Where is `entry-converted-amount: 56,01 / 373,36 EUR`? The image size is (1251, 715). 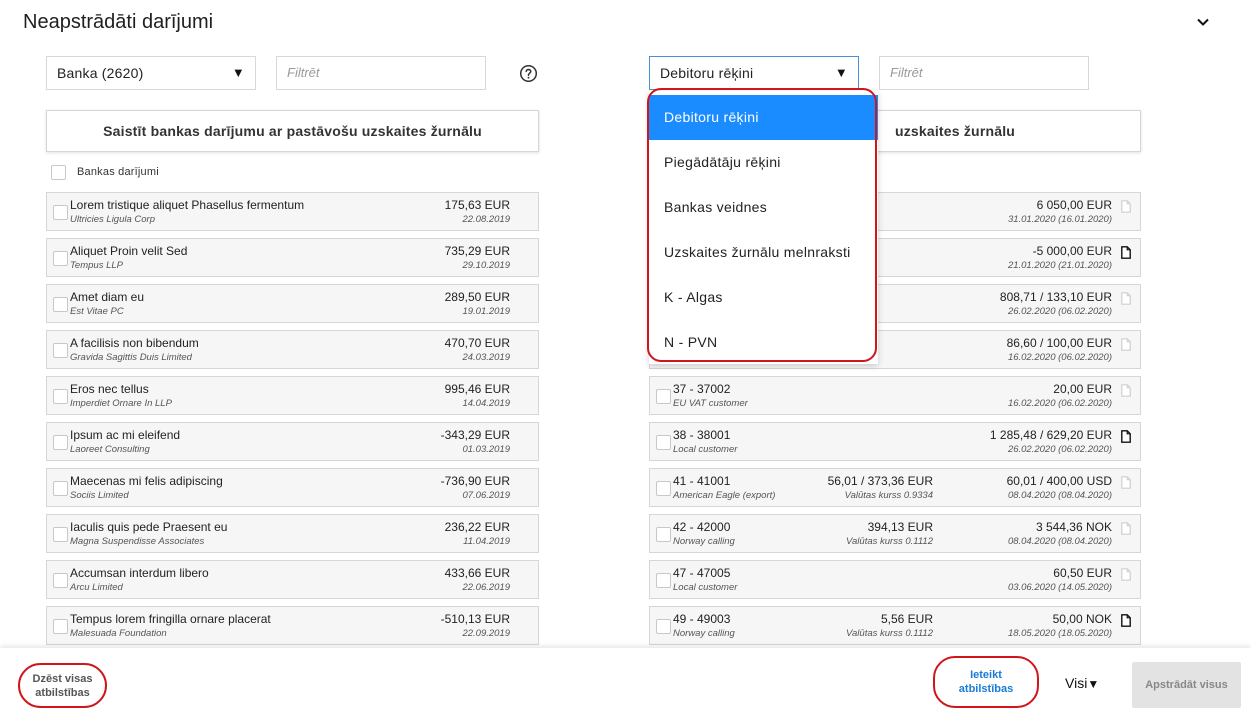
entry-converted-amount: 56,01 / 373,36 EUR is located at coordinates (880, 481).